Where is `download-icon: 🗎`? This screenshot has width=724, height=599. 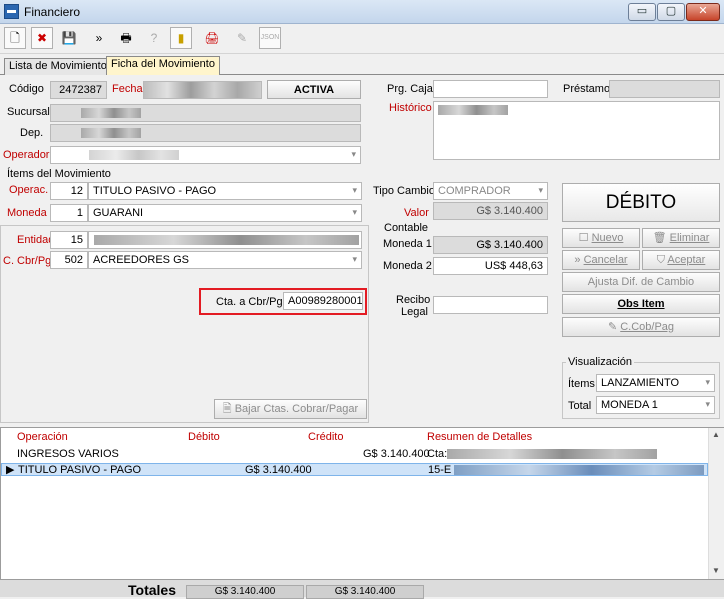 download-icon: 🗎 is located at coordinates (228, 409).